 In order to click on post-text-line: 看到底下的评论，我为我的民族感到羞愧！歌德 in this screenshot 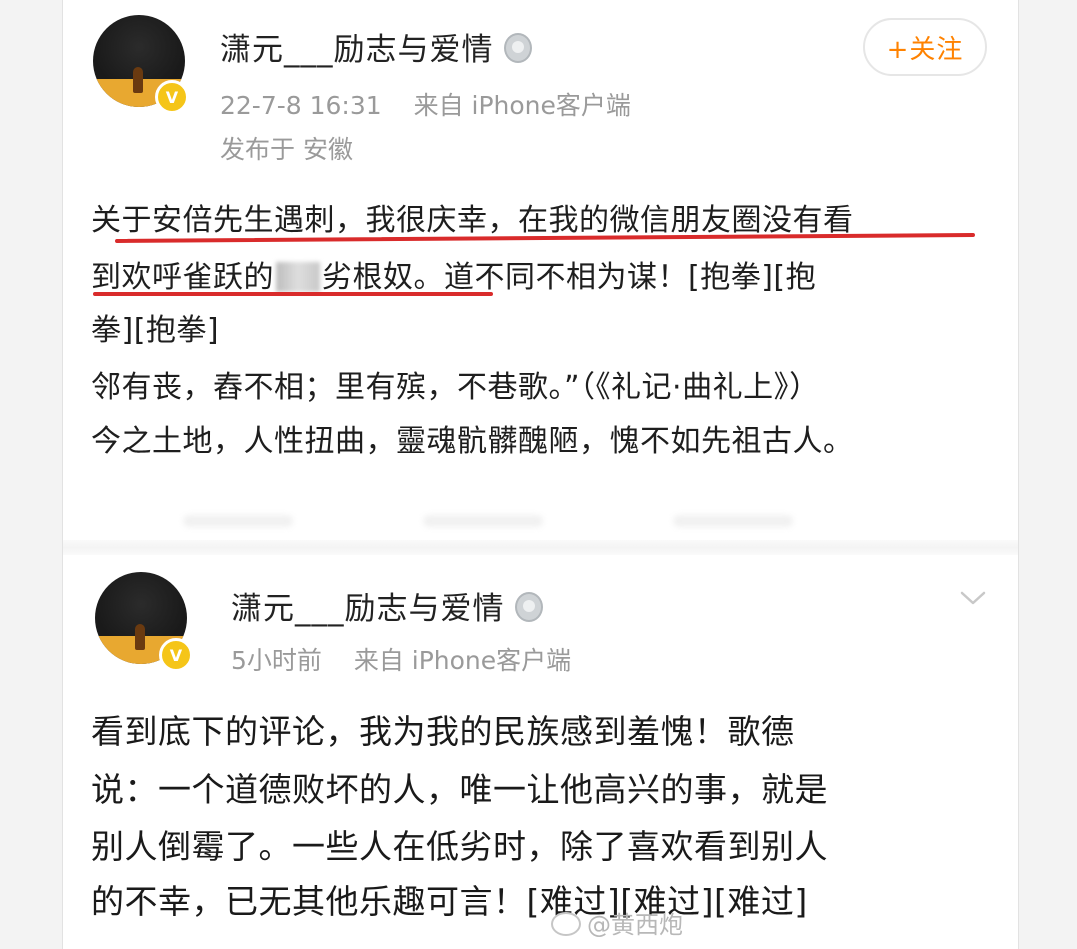, I will do `click(443, 731)`.